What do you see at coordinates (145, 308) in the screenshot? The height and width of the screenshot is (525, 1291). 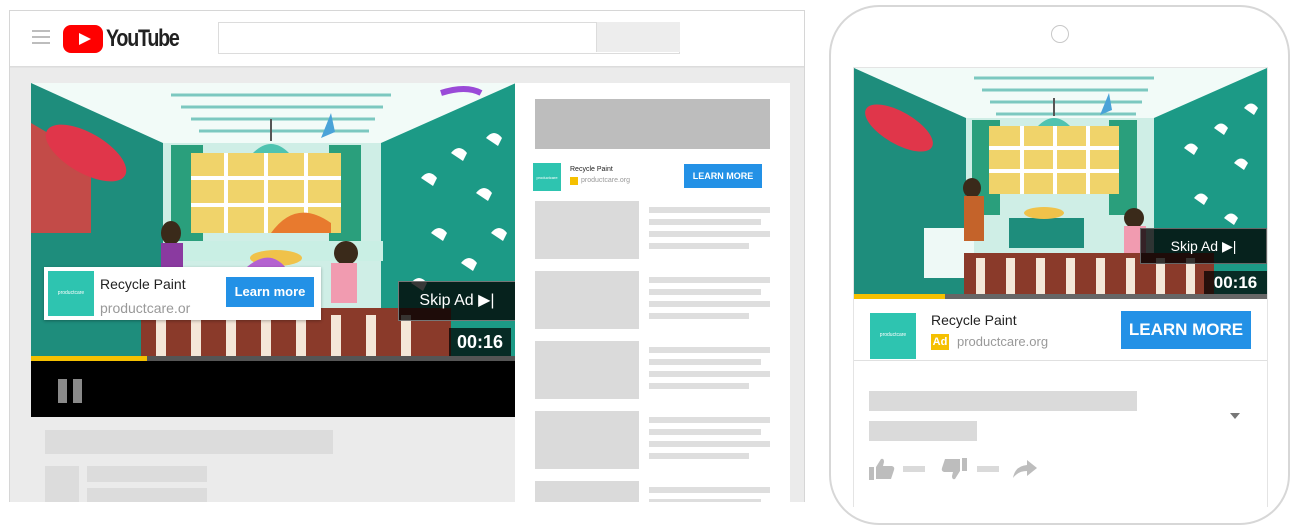 I see `ad-url: productcare.or` at bounding box center [145, 308].